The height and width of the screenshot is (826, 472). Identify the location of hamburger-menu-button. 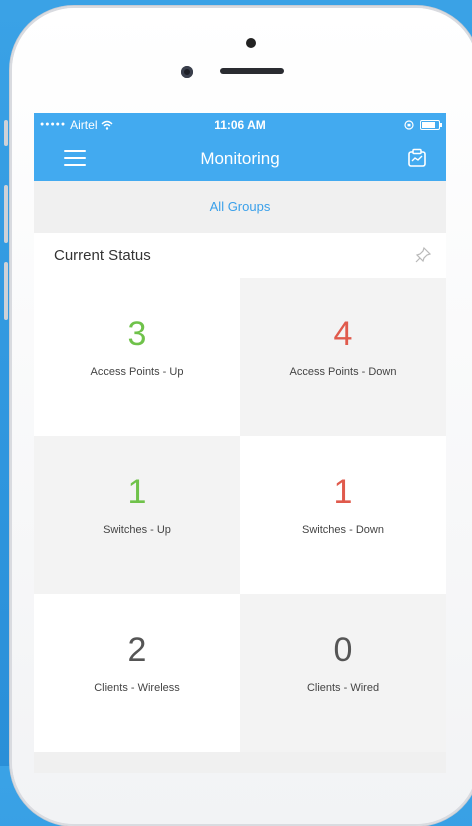
(75, 158).